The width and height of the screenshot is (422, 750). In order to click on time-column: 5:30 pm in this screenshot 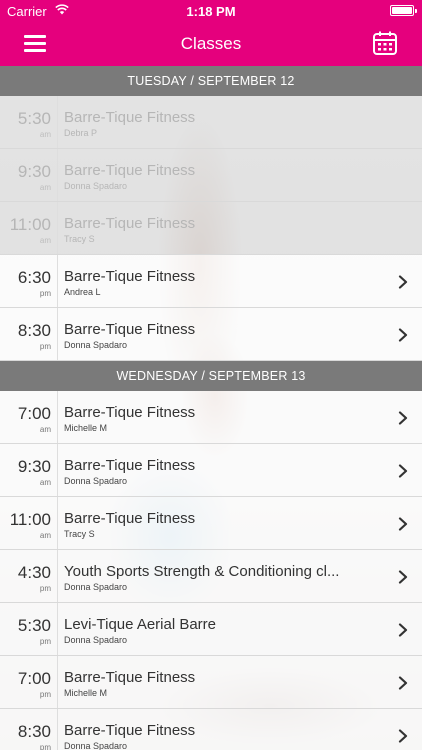, I will do `click(29, 629)`.